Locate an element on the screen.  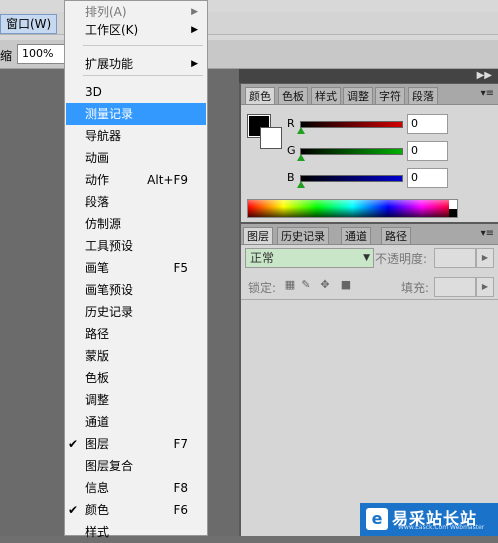
color-panel-tab: 段落 is located at coordinates (423, 95).